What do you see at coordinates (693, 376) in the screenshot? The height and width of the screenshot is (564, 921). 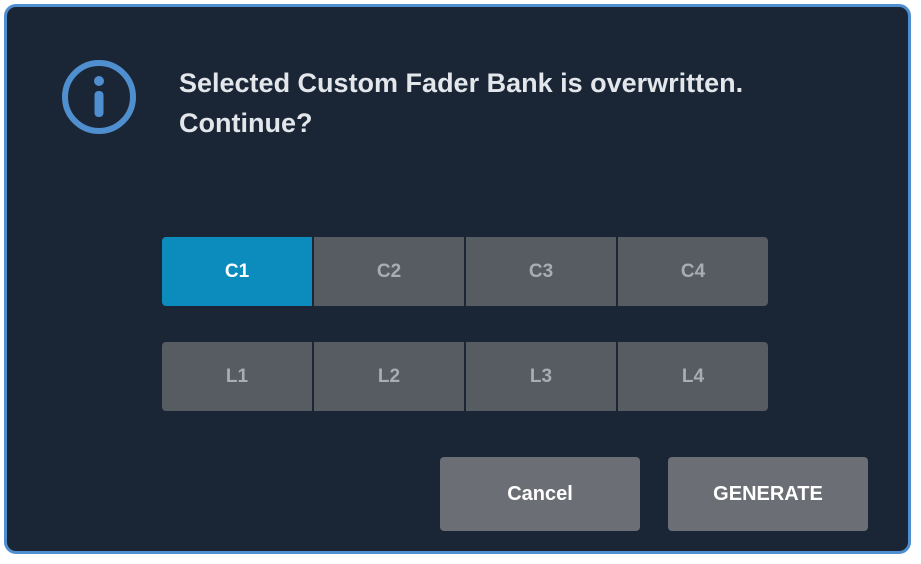 I see `bank-button-l4: L4` at bounding box center [693, 376].